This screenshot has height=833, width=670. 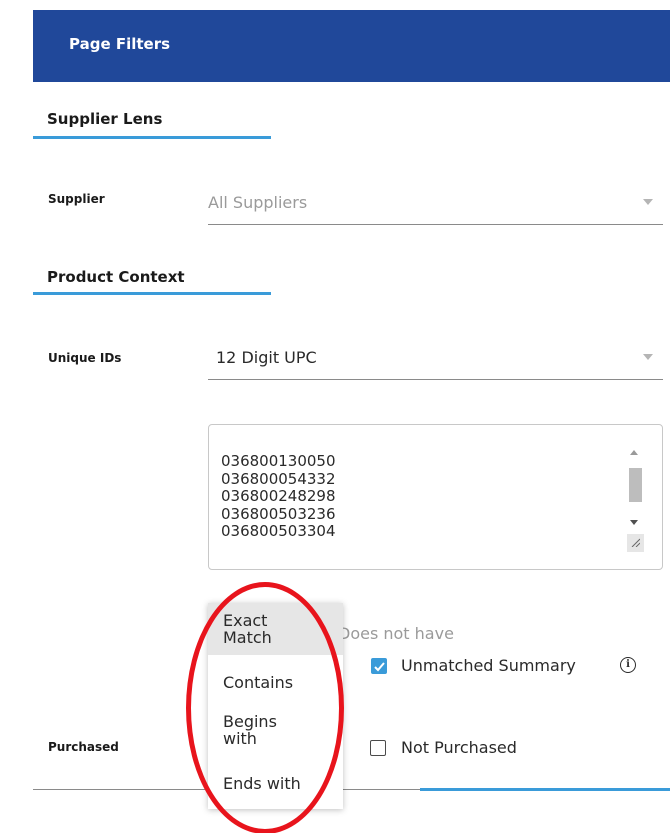 What do you see at coordinates (278, 461) in the screenshot?
I see `upc-code: 036800130050` at bounding box center [278, 461].